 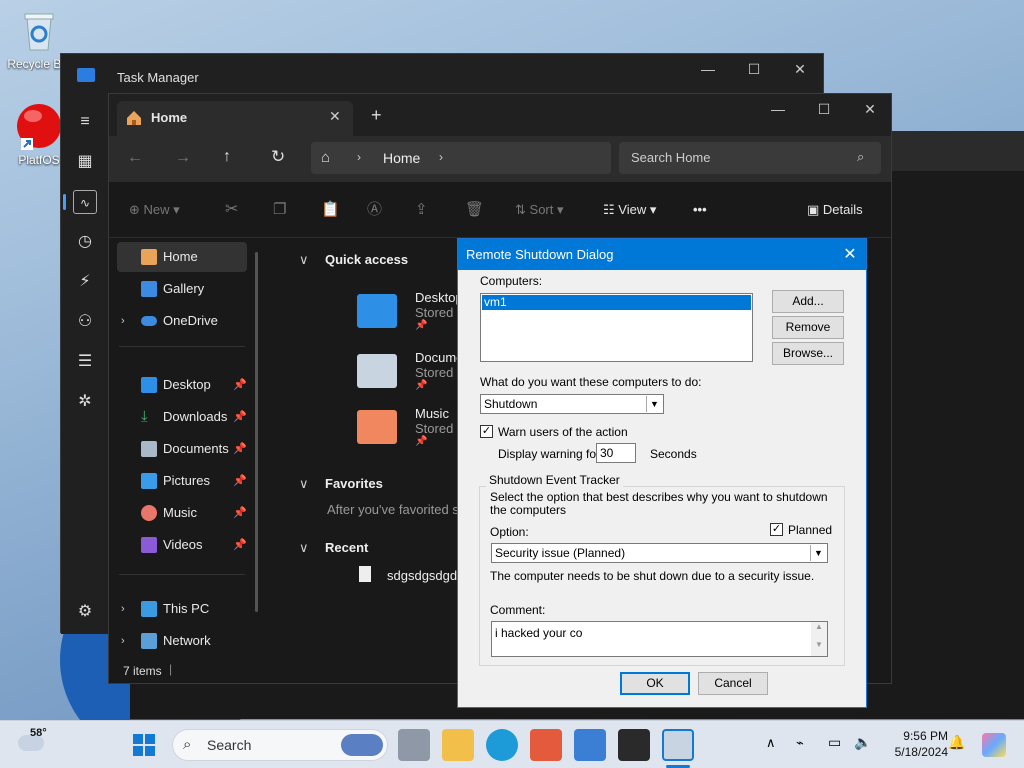 I want to click on refresh-icon: ↻, so click(x=278, y=157).